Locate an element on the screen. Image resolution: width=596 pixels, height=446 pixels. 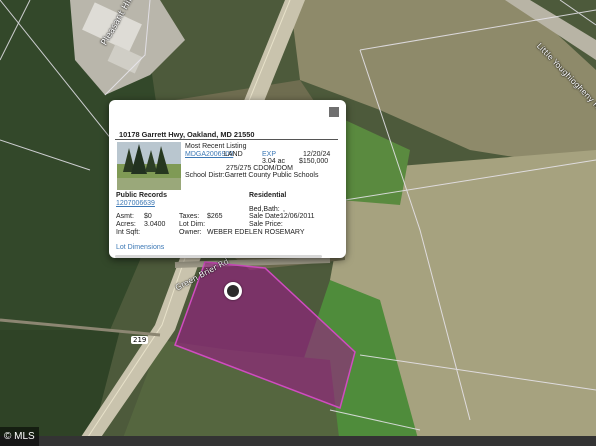
int-sqft-label: Int Sqft: is located at coordinates (128, 232).